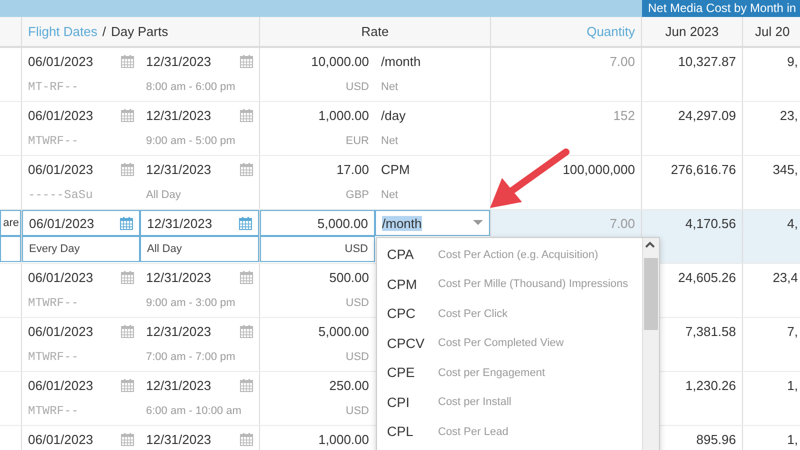 Image resolution: width=800 pixels, height=450 pixels. What do you see at coordinates (139, 31) in the screenshot?
I see `column-header: Day Parts` at bounding box center [139, 31].